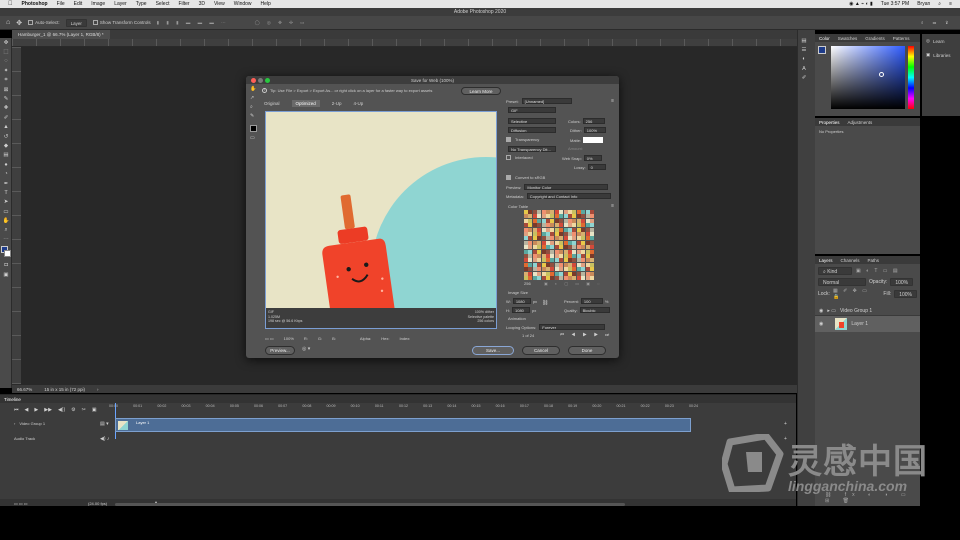 This screenshot has height=540, width=960. What do you see at coordinates (403, 425) in the screenshot?
I see `video-clip: Layer 1` at bounding box center [403, 425].